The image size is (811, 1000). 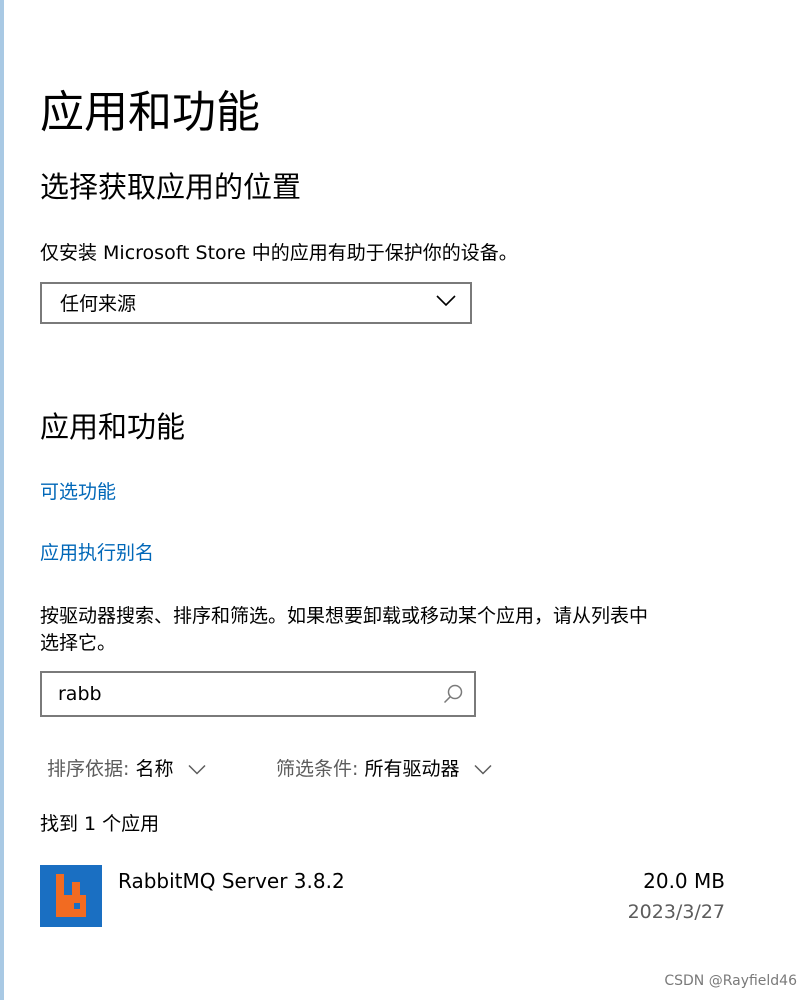 What do you see at coordinates (100, 824) in the screenshot?
I see `result-count: 找到 1 个应用` at bounding box center [100, 824].